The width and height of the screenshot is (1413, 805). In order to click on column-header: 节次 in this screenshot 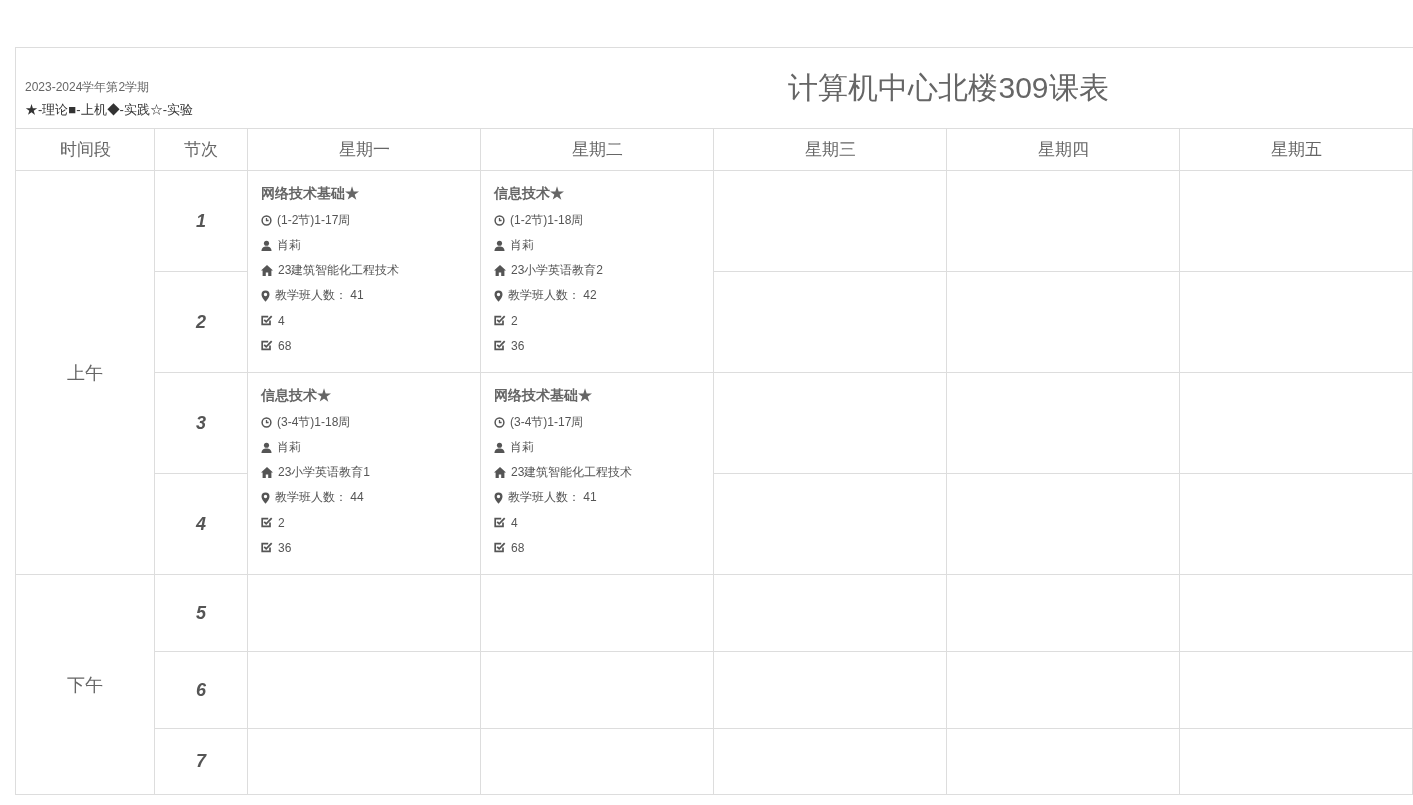, I will do `click(201, 150)`.